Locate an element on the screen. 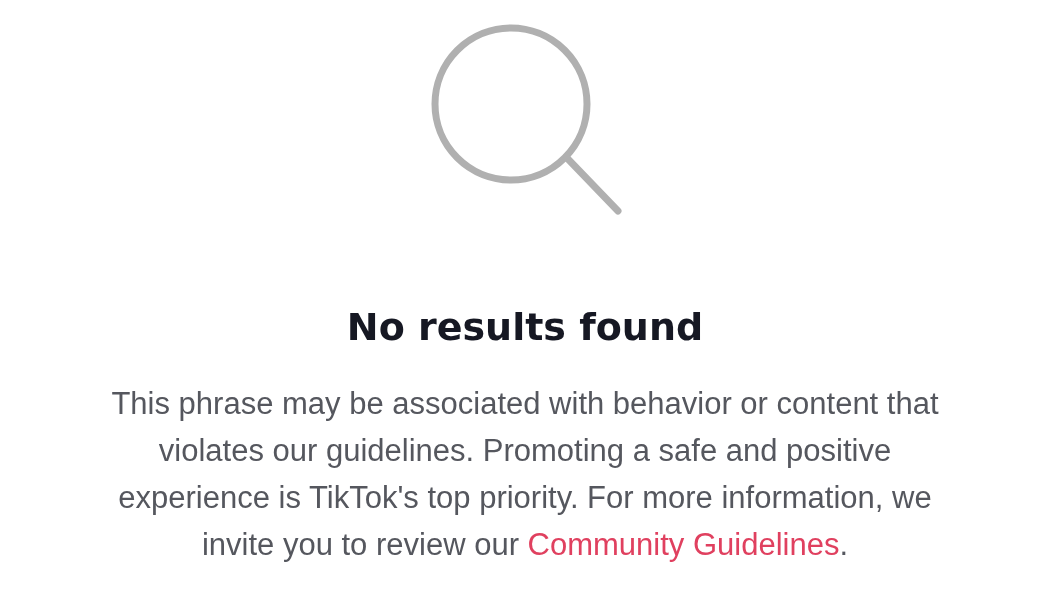  search-icon is located at coordinates (528, 121).